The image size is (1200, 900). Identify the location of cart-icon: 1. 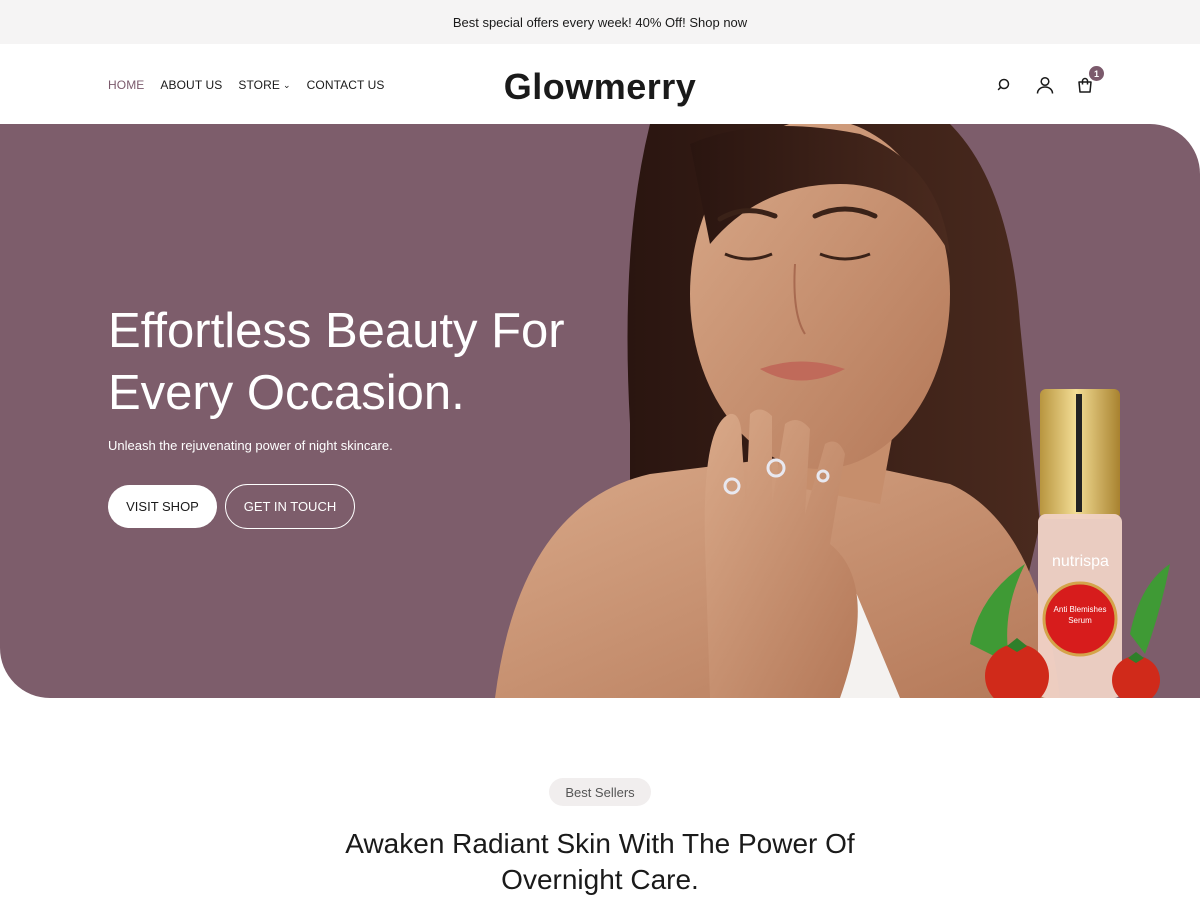
(1089, 81).